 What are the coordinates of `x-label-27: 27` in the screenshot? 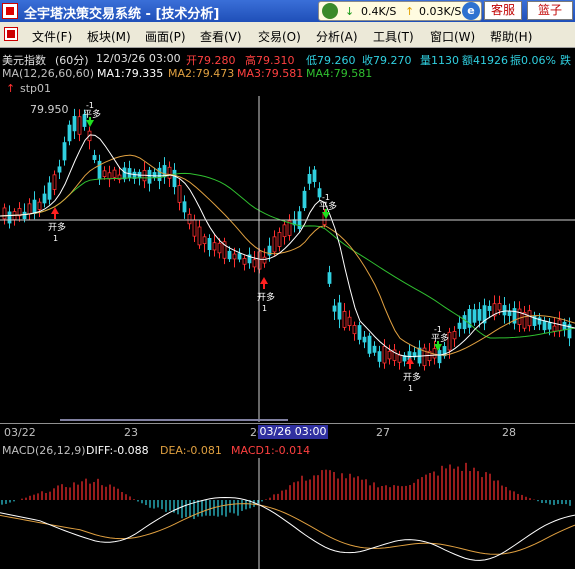 It's located at (383, 432).